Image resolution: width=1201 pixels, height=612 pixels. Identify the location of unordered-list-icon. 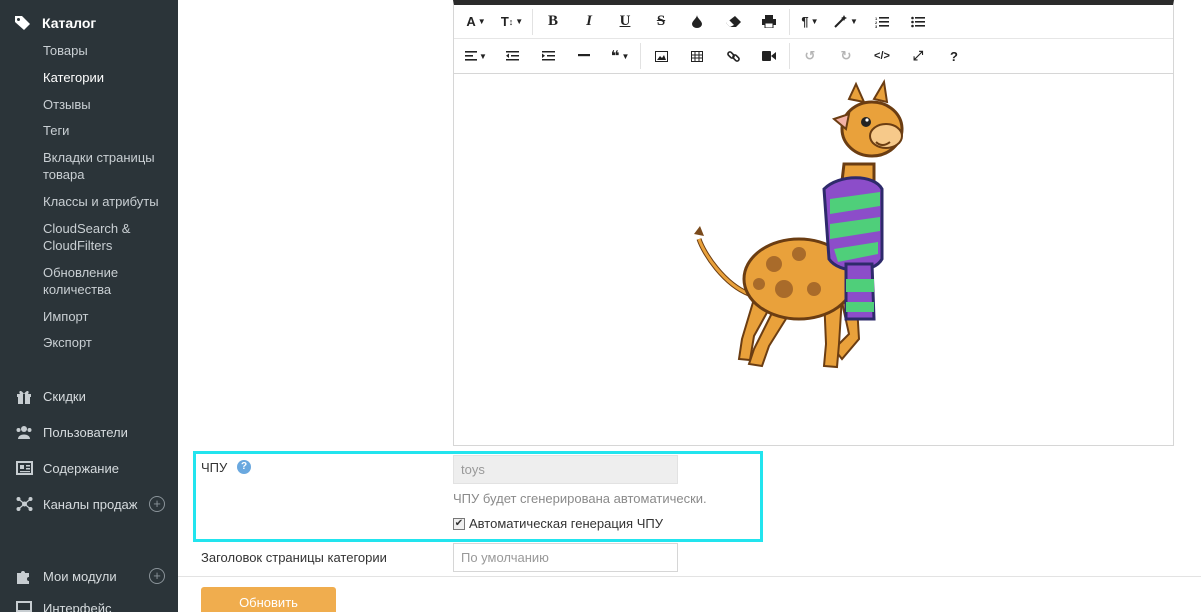
(918, 22).